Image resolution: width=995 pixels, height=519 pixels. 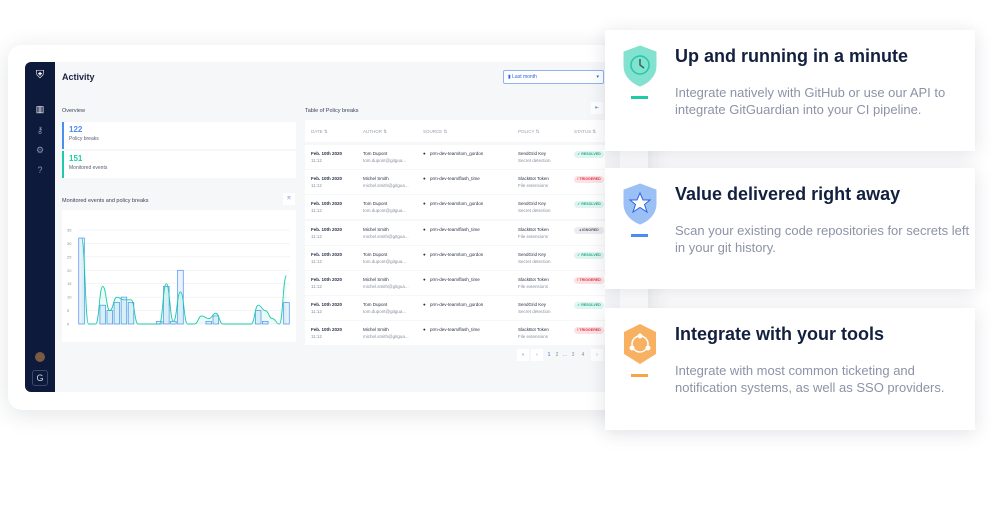 What do you see at coordinates (573, 355) in the screenshot?
I see `page-button: 3` at bounding box center [573, 355].